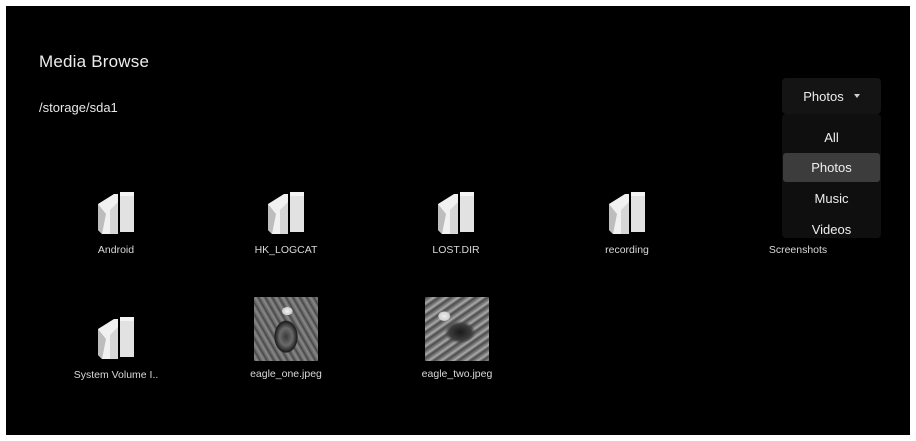  I want to click on caret-down-icon, so click(856, 96).